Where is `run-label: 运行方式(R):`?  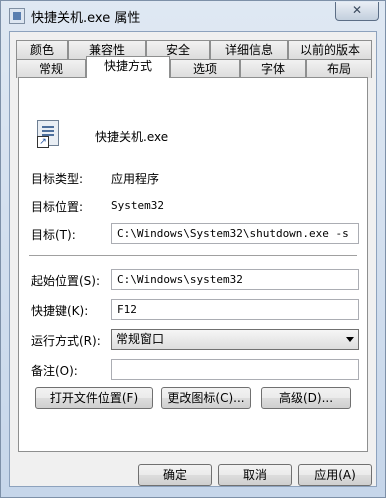 run-label: 运行方式(R): is located at coordinates (66, 341).